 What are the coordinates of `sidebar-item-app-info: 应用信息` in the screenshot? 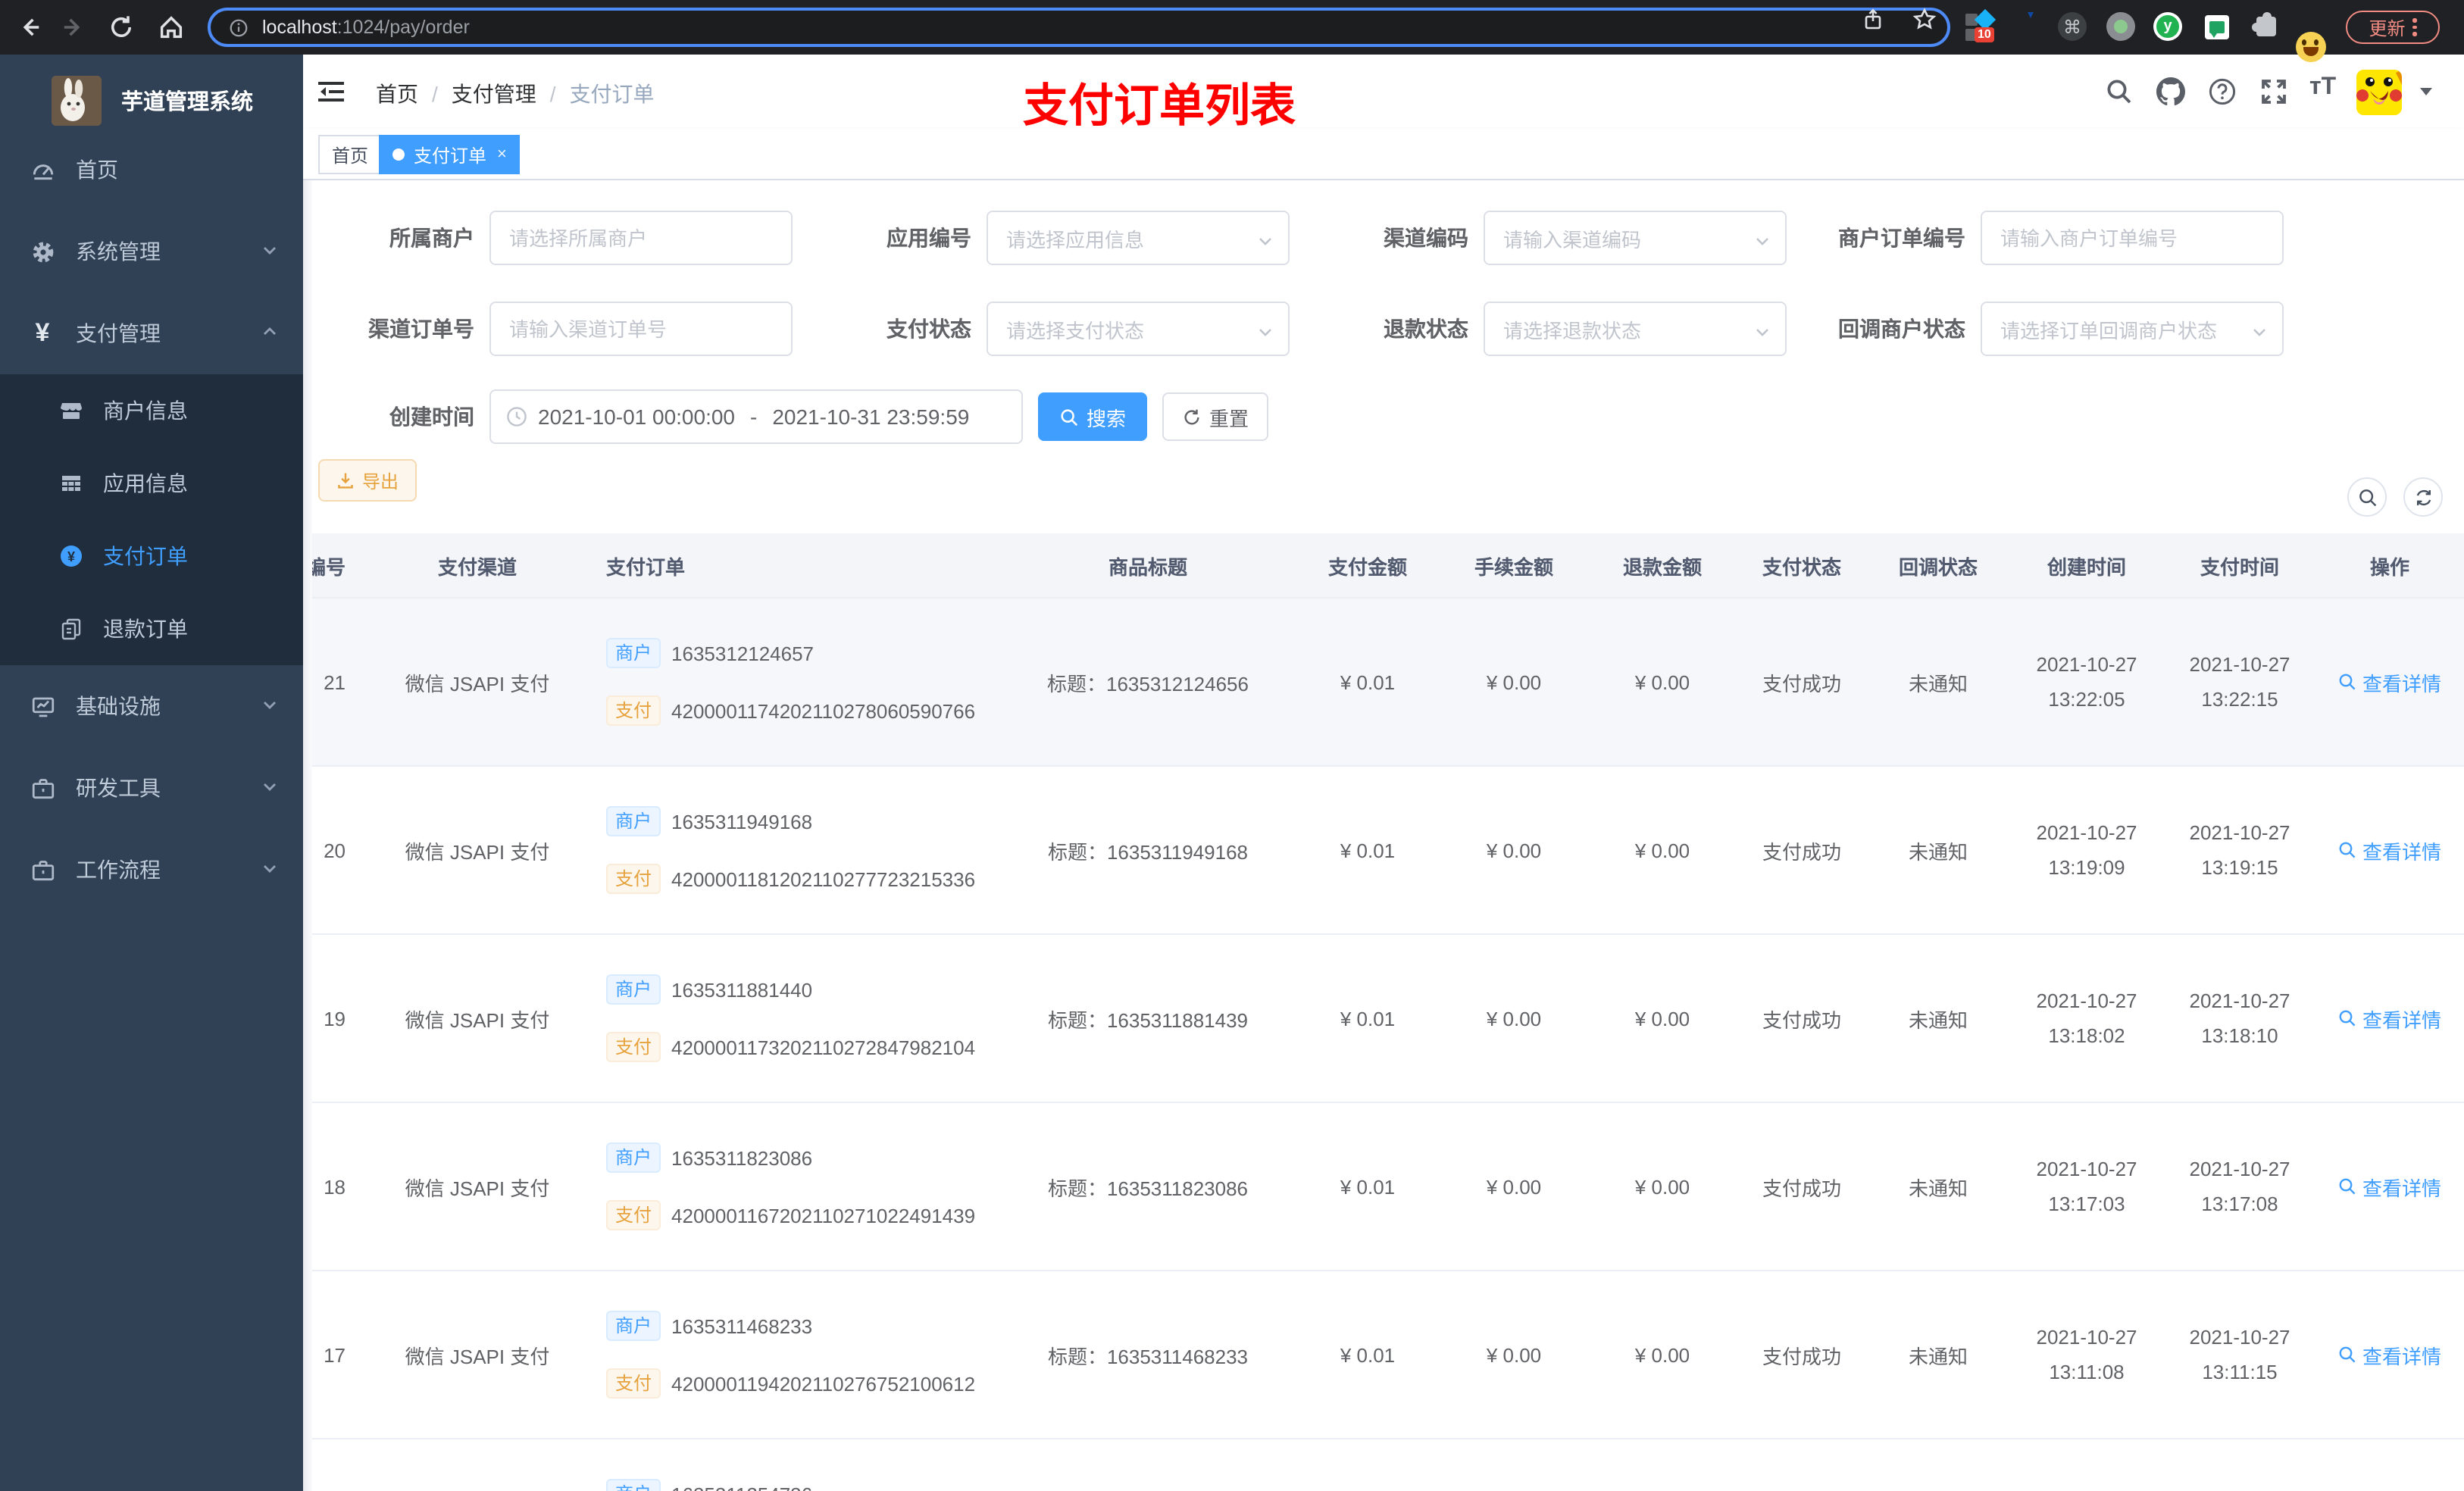 It's located at (151, 483).